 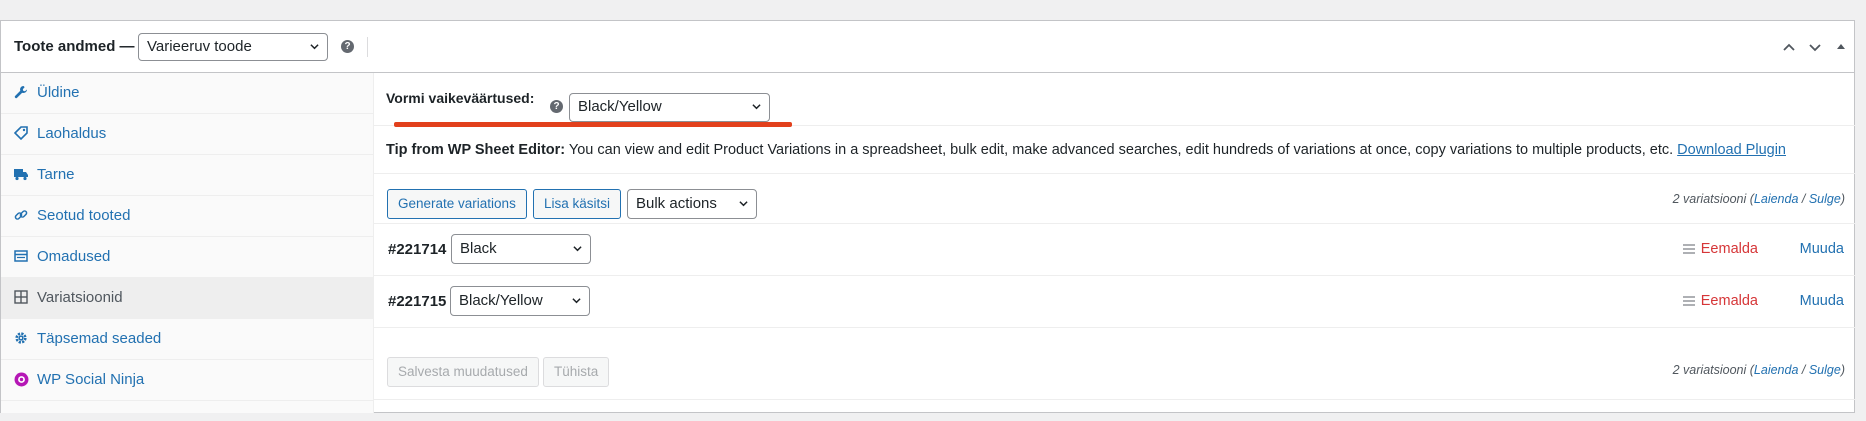 What do you see at coordinates (1789, 47) in the screenshot?
I see `move-up-icon` at bounding box center [1789, 47].